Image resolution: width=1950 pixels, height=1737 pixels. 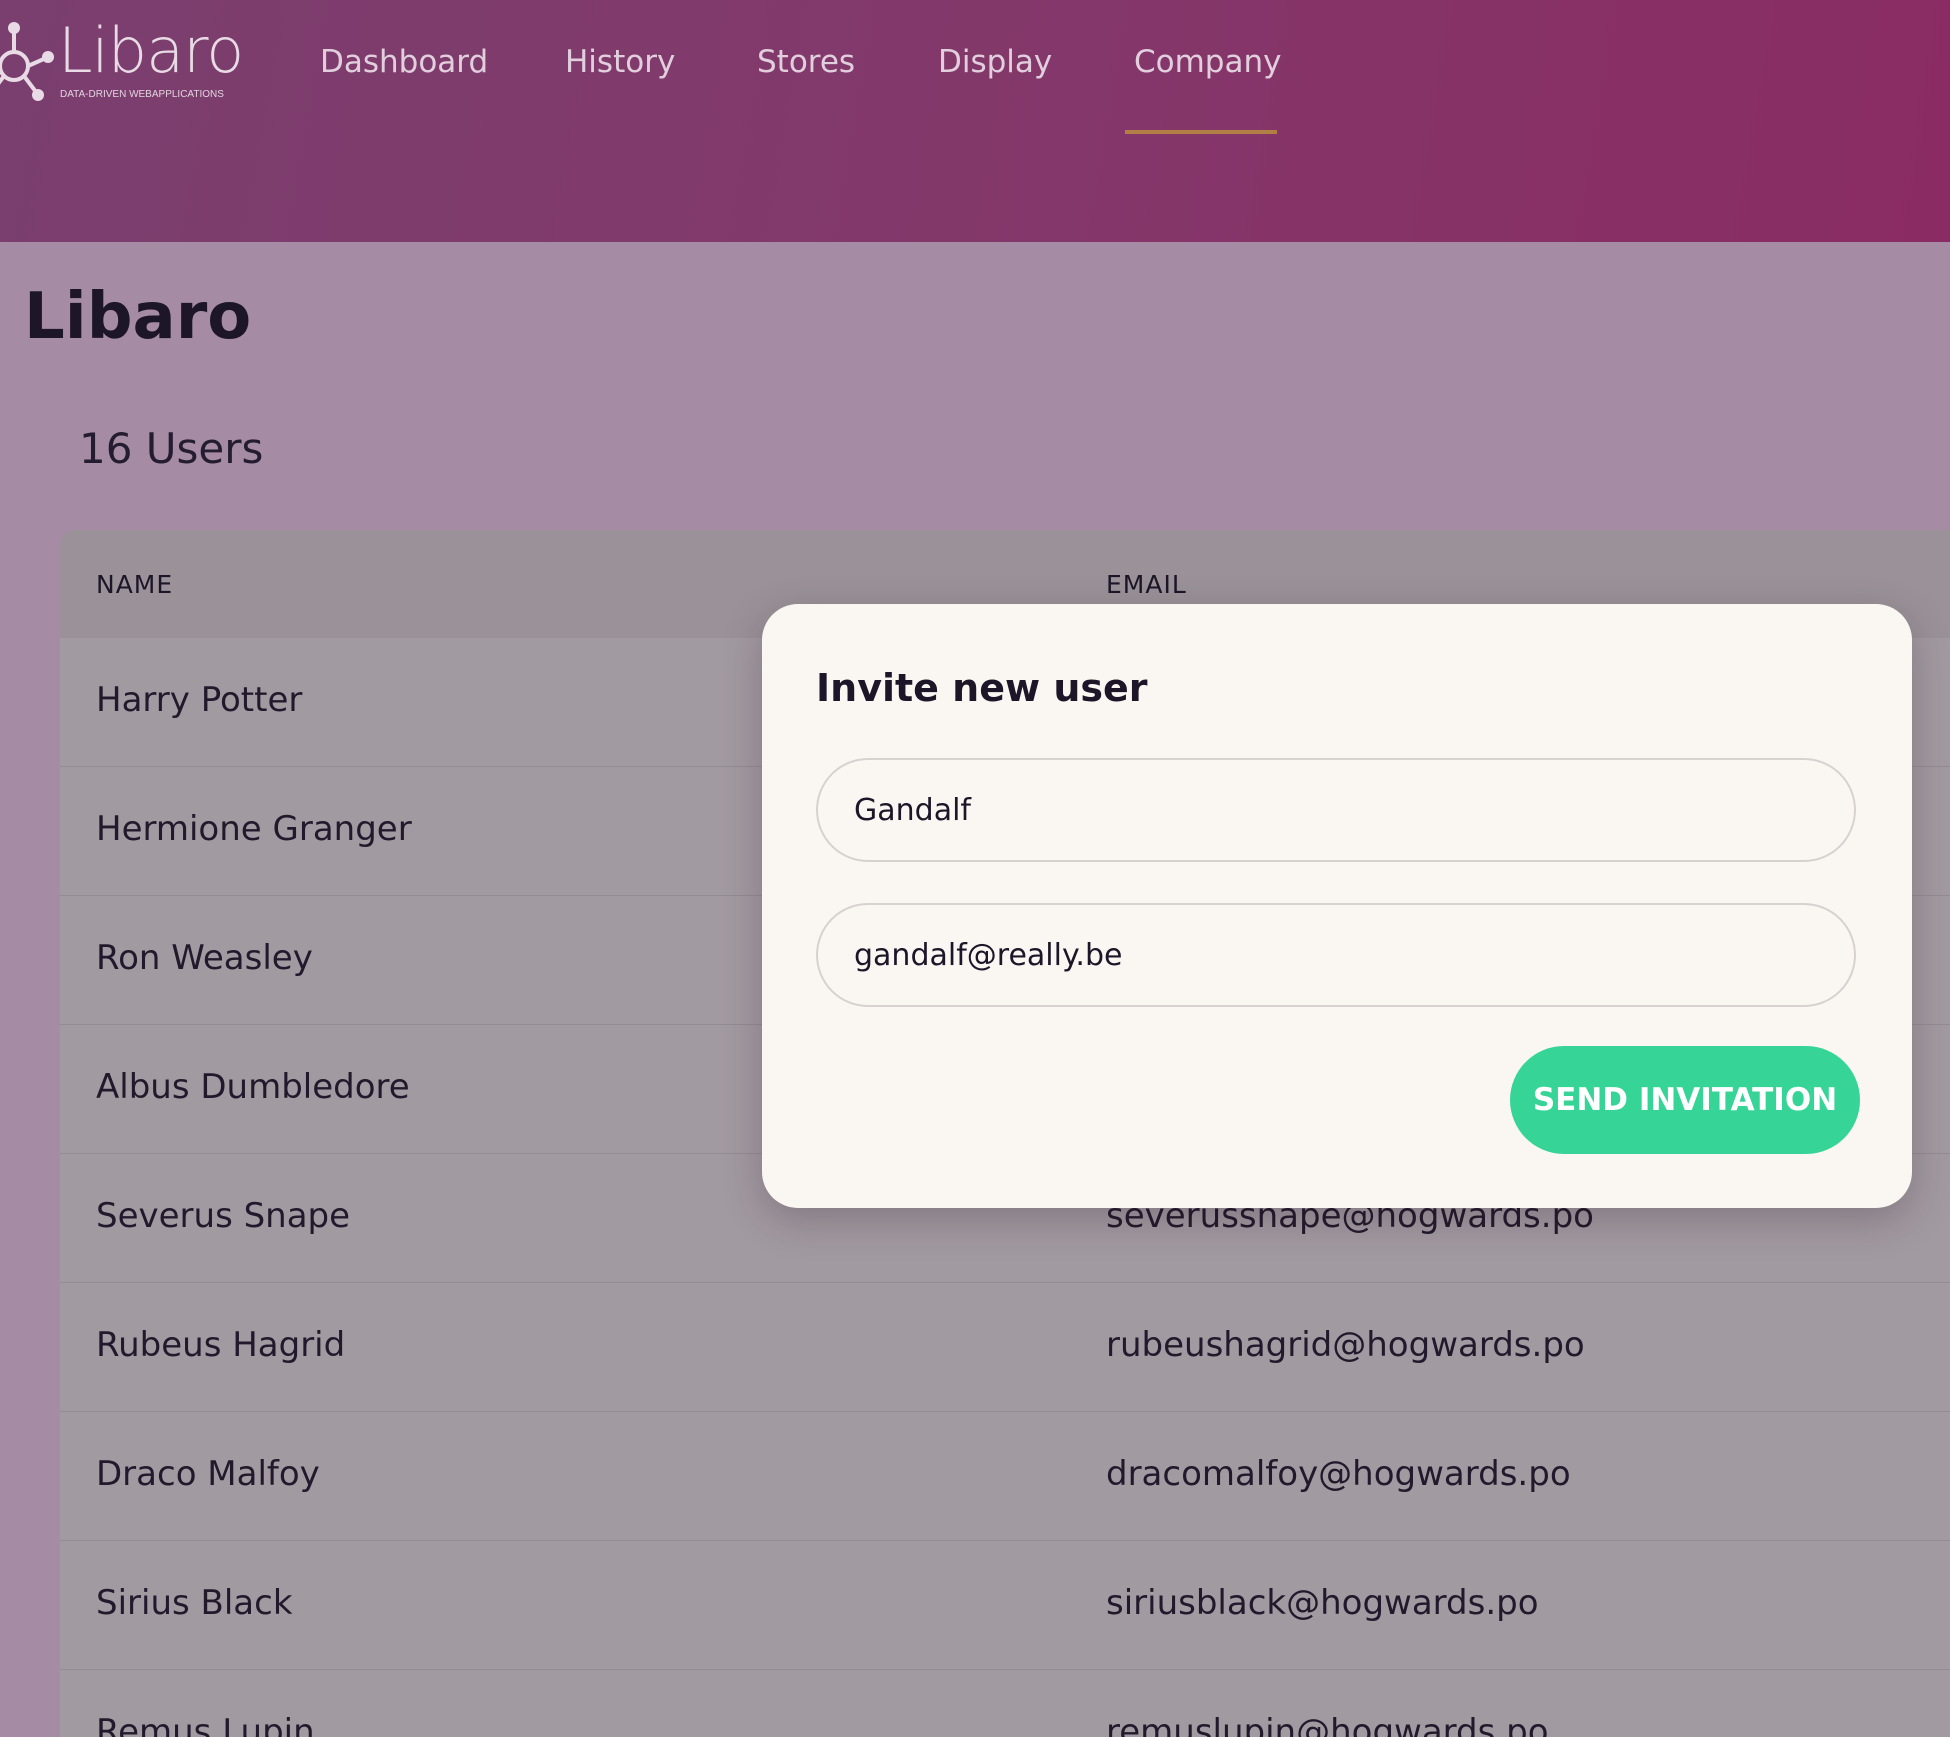 What do you see at coordinates (620, 62) in the screenshot?
I see `tab-history: History` at bounding box center [620, 62].